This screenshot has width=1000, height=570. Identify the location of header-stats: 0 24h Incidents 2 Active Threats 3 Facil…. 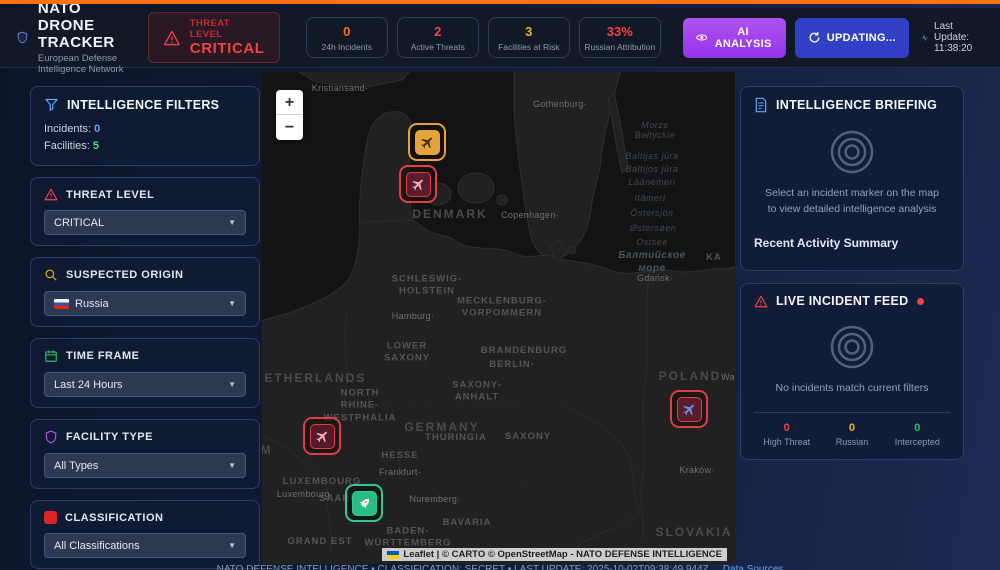
(483, 37).